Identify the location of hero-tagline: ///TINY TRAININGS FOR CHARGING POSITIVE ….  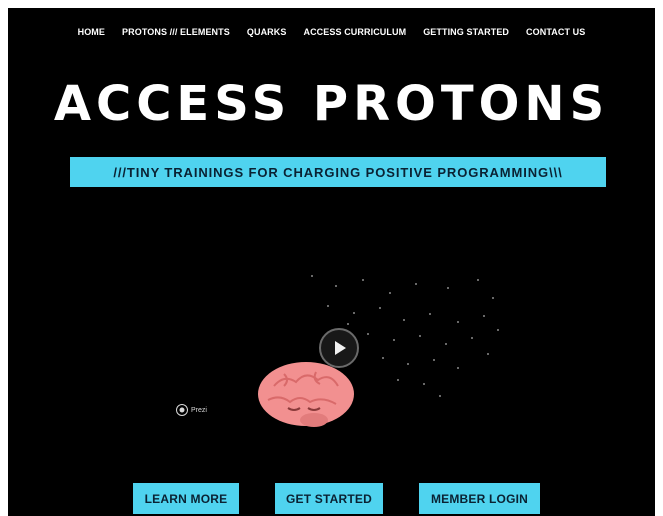
(338, 172).